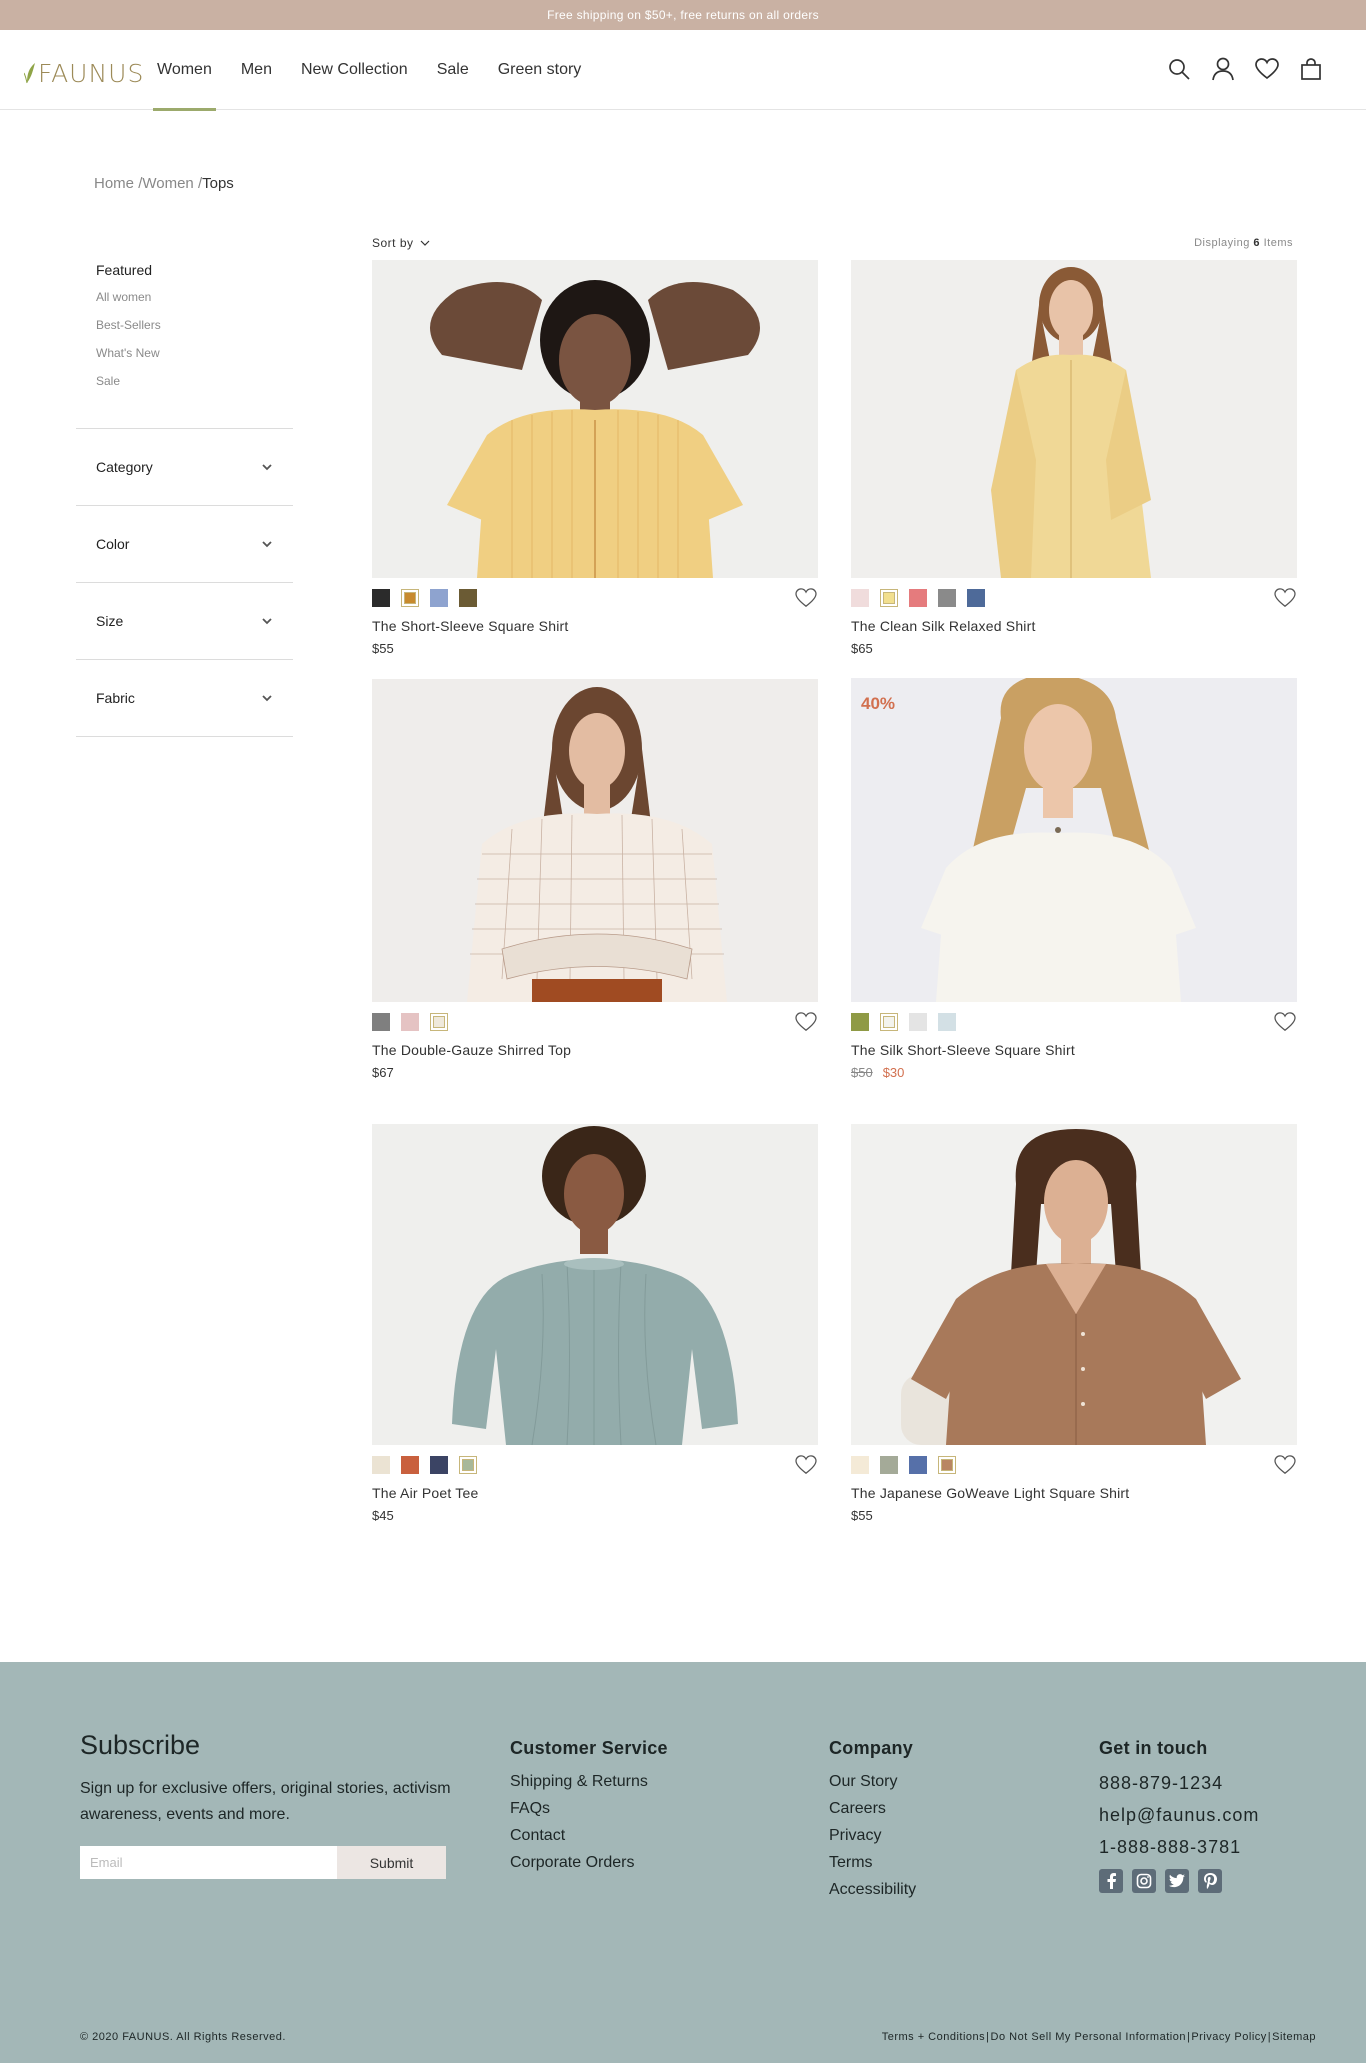 This screenshot has width=1366, height=2063. What do you see at coordinates (589, 1748) in the screenshot?
I see `column-title: Customer Service` at bounding box center [589, 1748].